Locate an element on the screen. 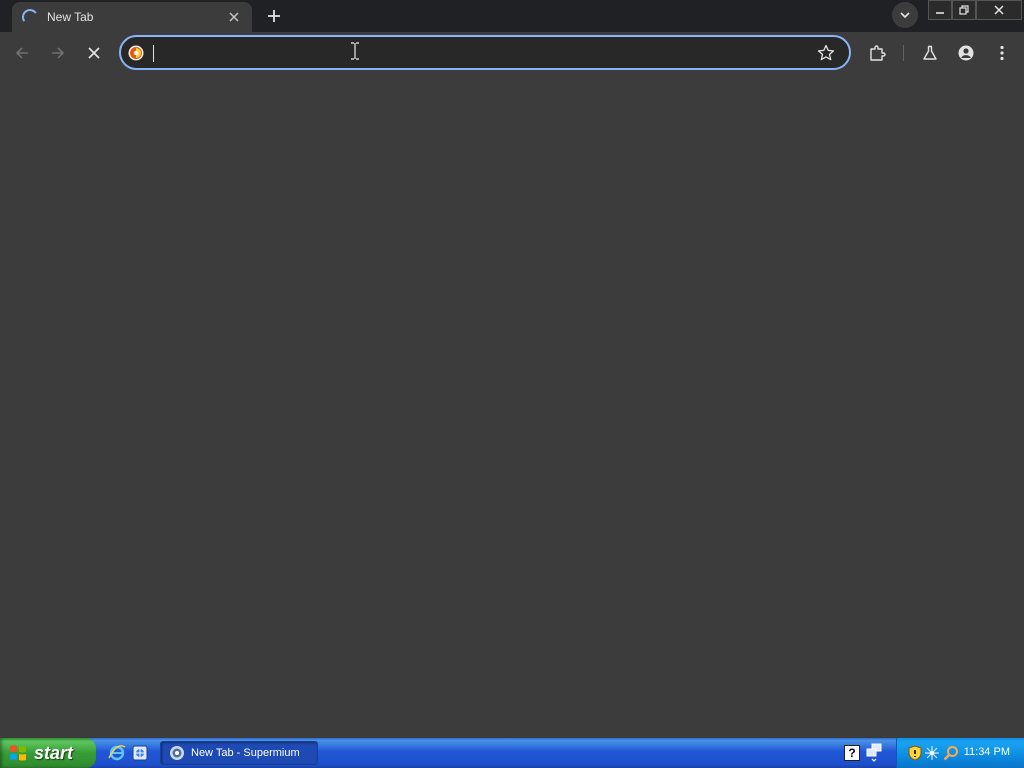  help-icon: ? is located at coordinates (852, 753).